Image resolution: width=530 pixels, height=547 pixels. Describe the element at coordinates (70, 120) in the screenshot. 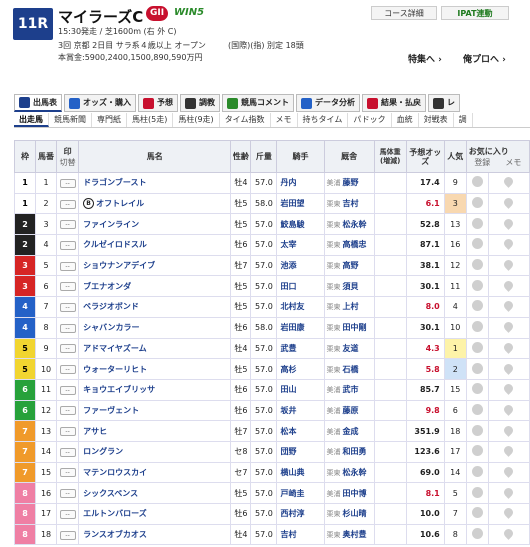

I see `subnav-item: 競馬新聞` at that location.